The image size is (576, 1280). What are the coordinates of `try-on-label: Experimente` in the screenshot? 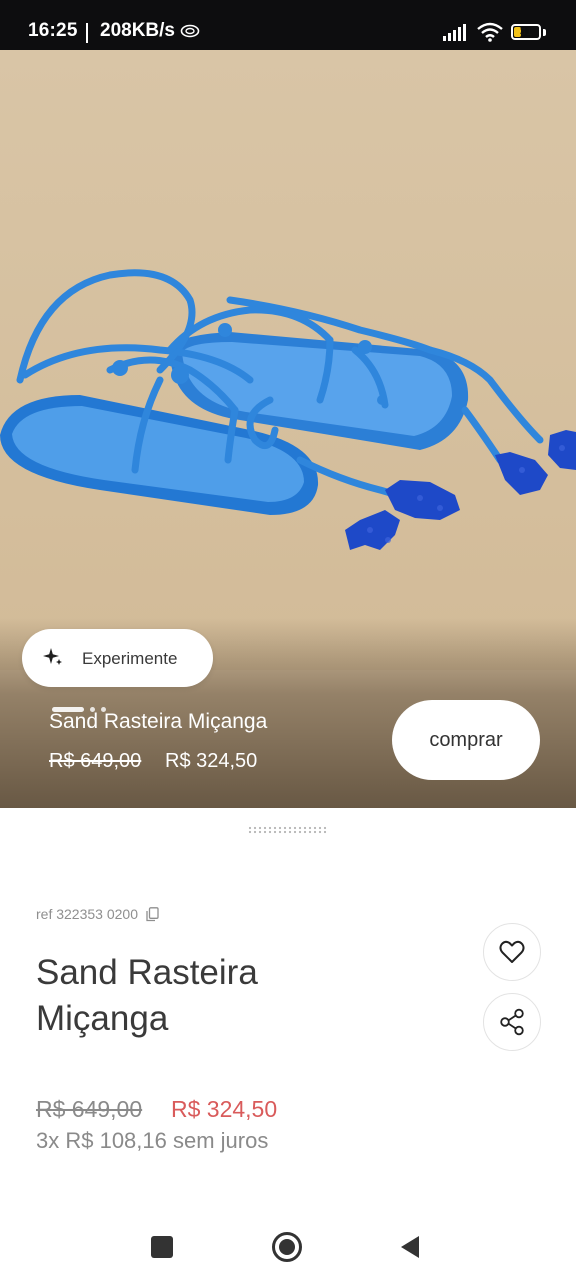 It's located at (130, 658).